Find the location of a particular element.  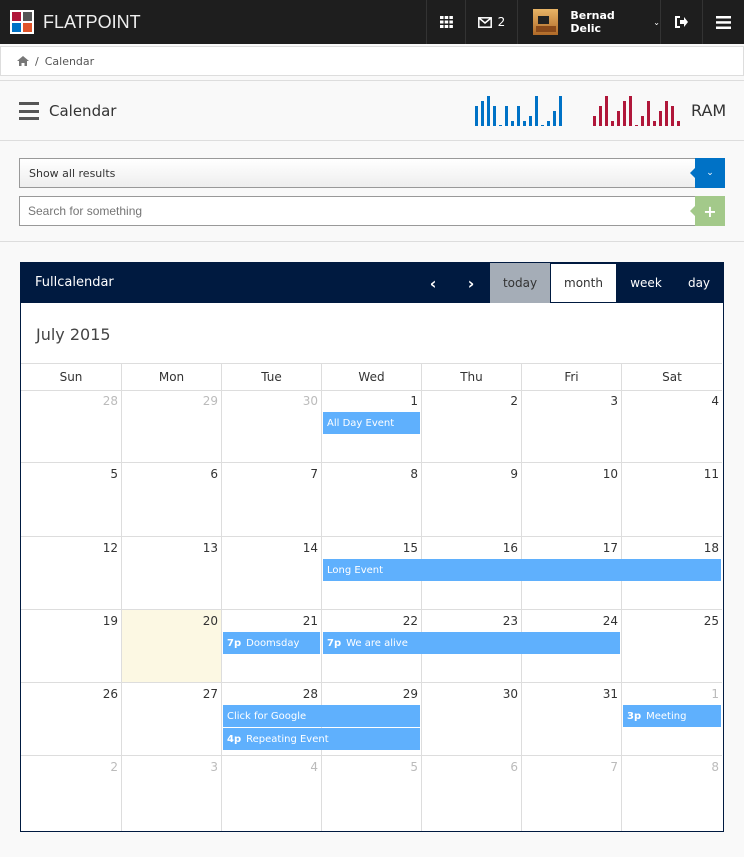

breadcrumb-current: Calendar is located at coordinates (69, 61).